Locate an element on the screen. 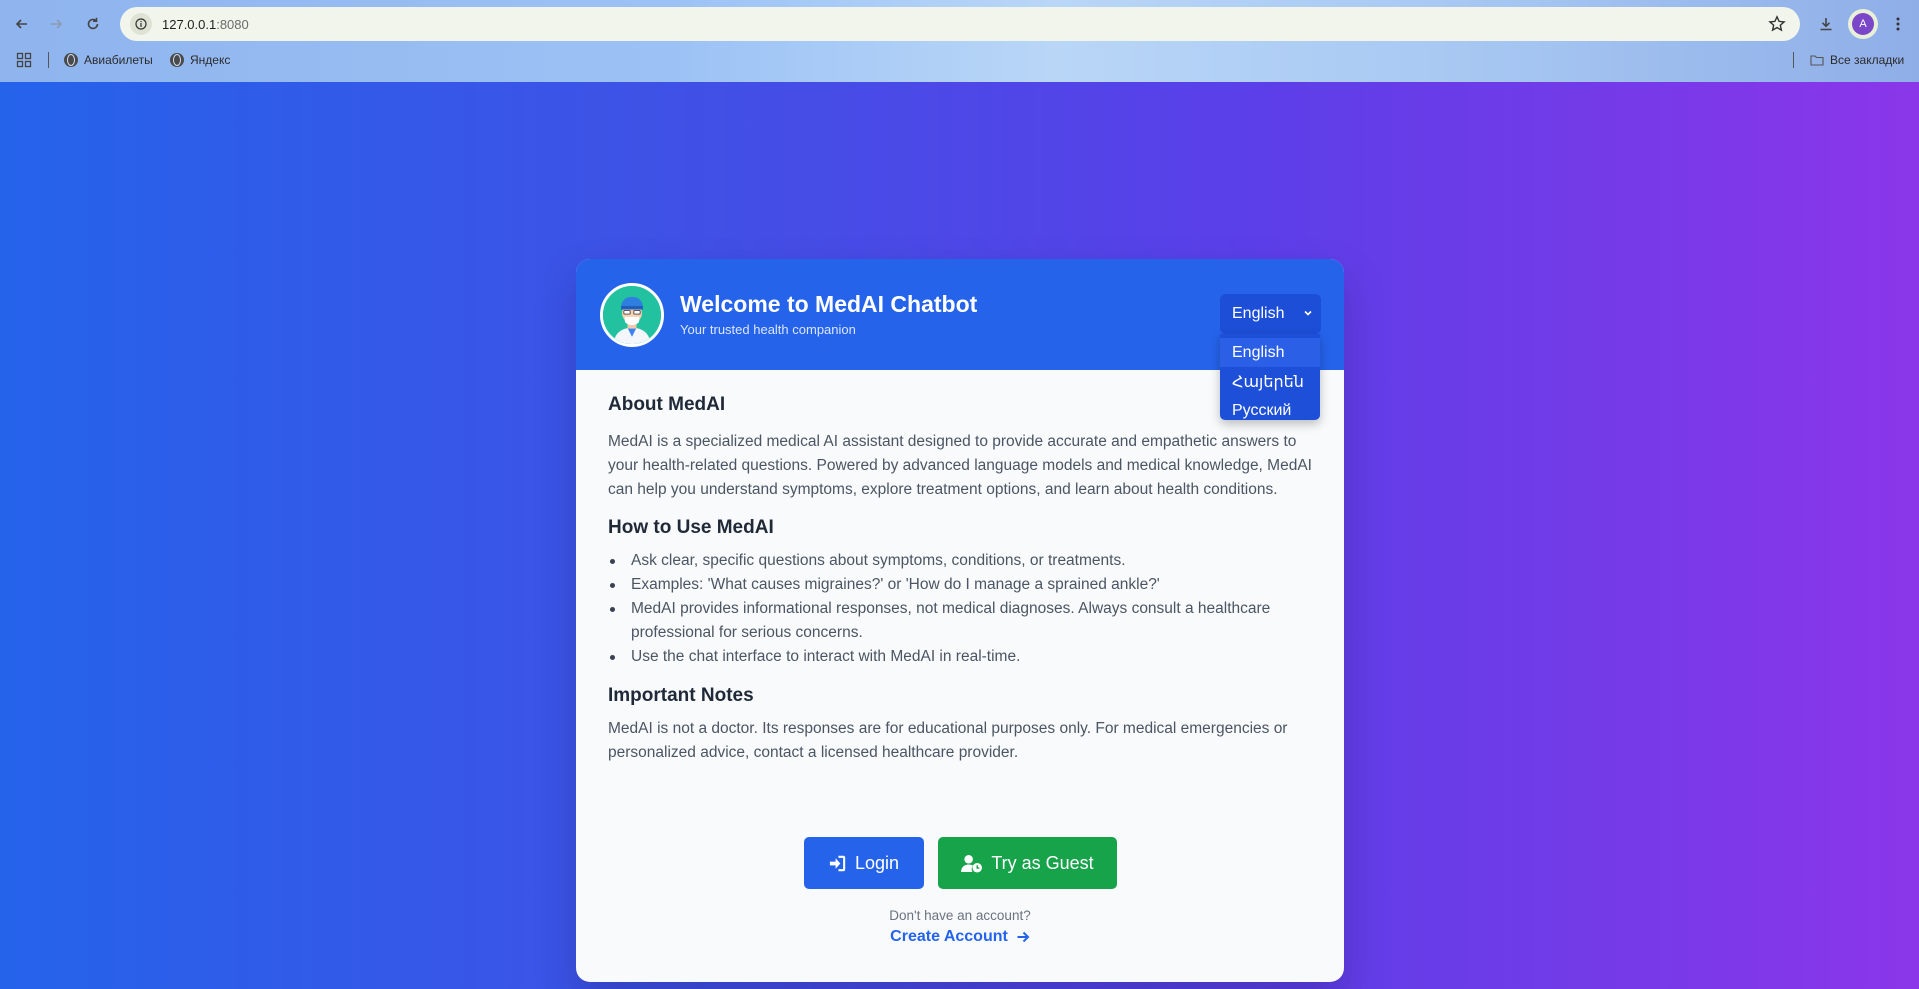  try-as-guest-button: Try as Guest is located at coordinates (1027, 863).